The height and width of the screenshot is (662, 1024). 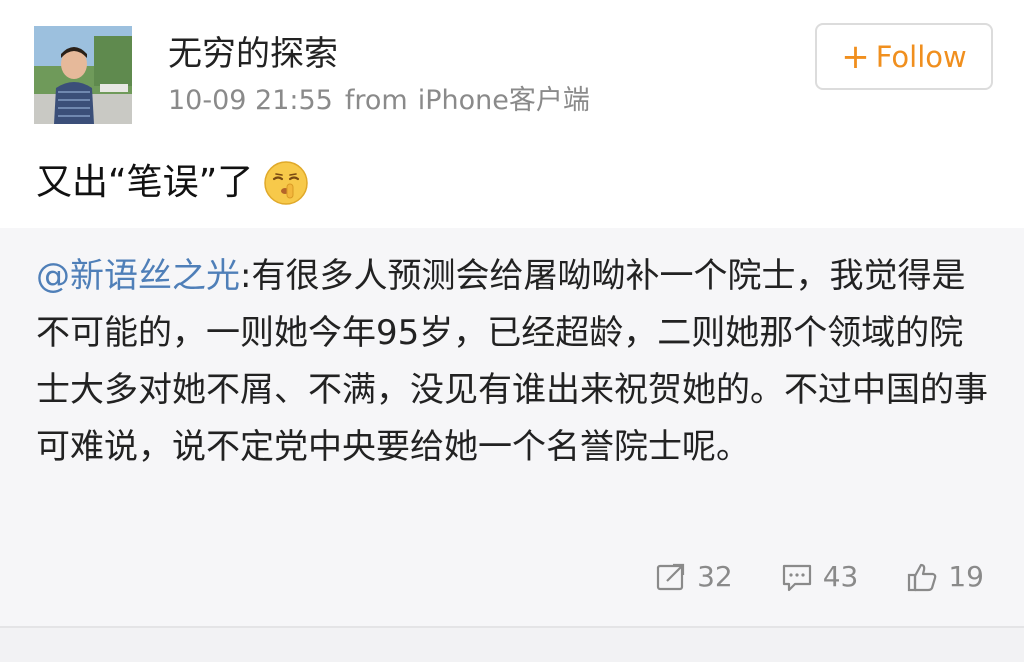 What do you see at coordinates (286, 183) in the screenshot?
I see `shush-face-emoji-icon` at bounding box center [286, 183].